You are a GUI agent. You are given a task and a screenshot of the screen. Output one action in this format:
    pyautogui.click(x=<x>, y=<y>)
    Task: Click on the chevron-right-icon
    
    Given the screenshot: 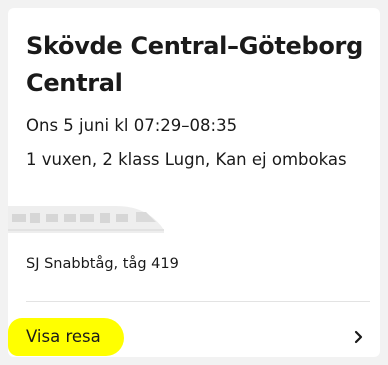 What is the action you would take?
    pyautogui.click(x=359, y=337)
    